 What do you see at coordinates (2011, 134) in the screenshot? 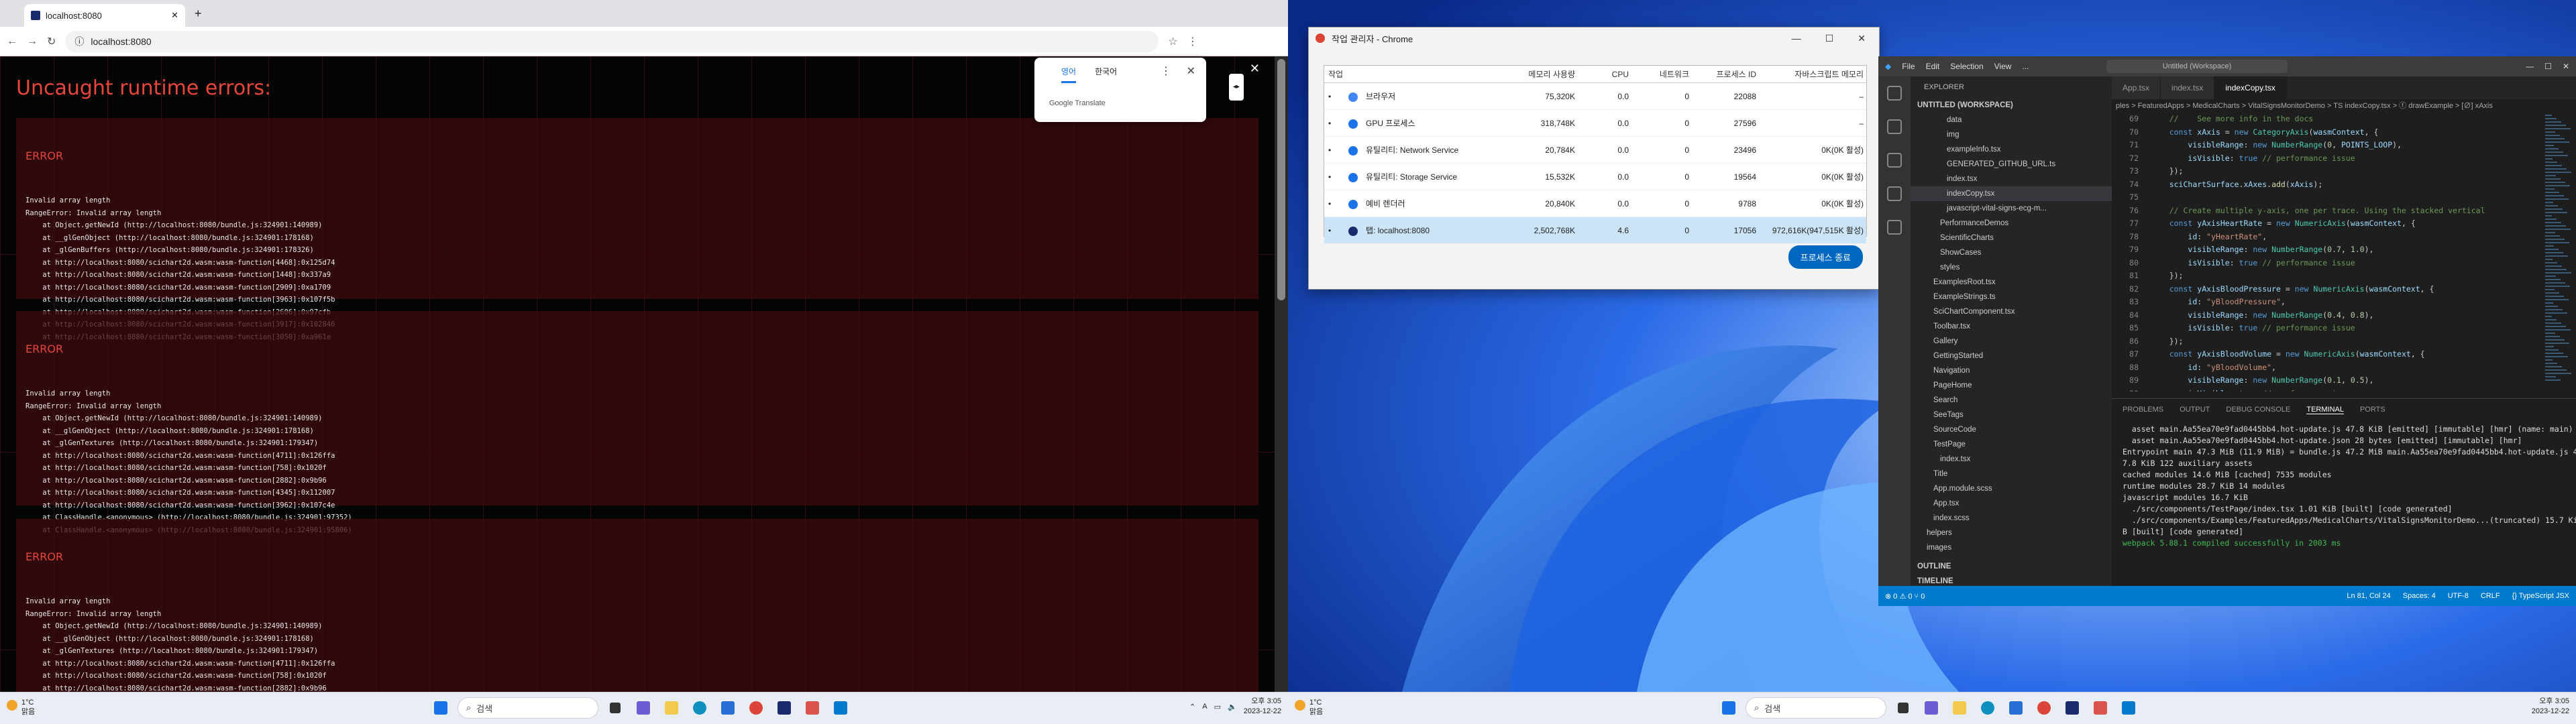
I see `tree-item: img` at bounding box center [2011, 134].